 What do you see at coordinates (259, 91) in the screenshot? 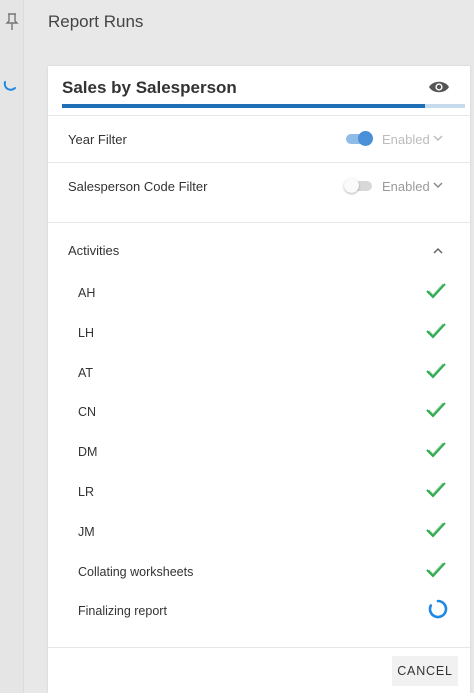
I see `card-header: Sales by Salesperson` at bounding box center [259, 91].